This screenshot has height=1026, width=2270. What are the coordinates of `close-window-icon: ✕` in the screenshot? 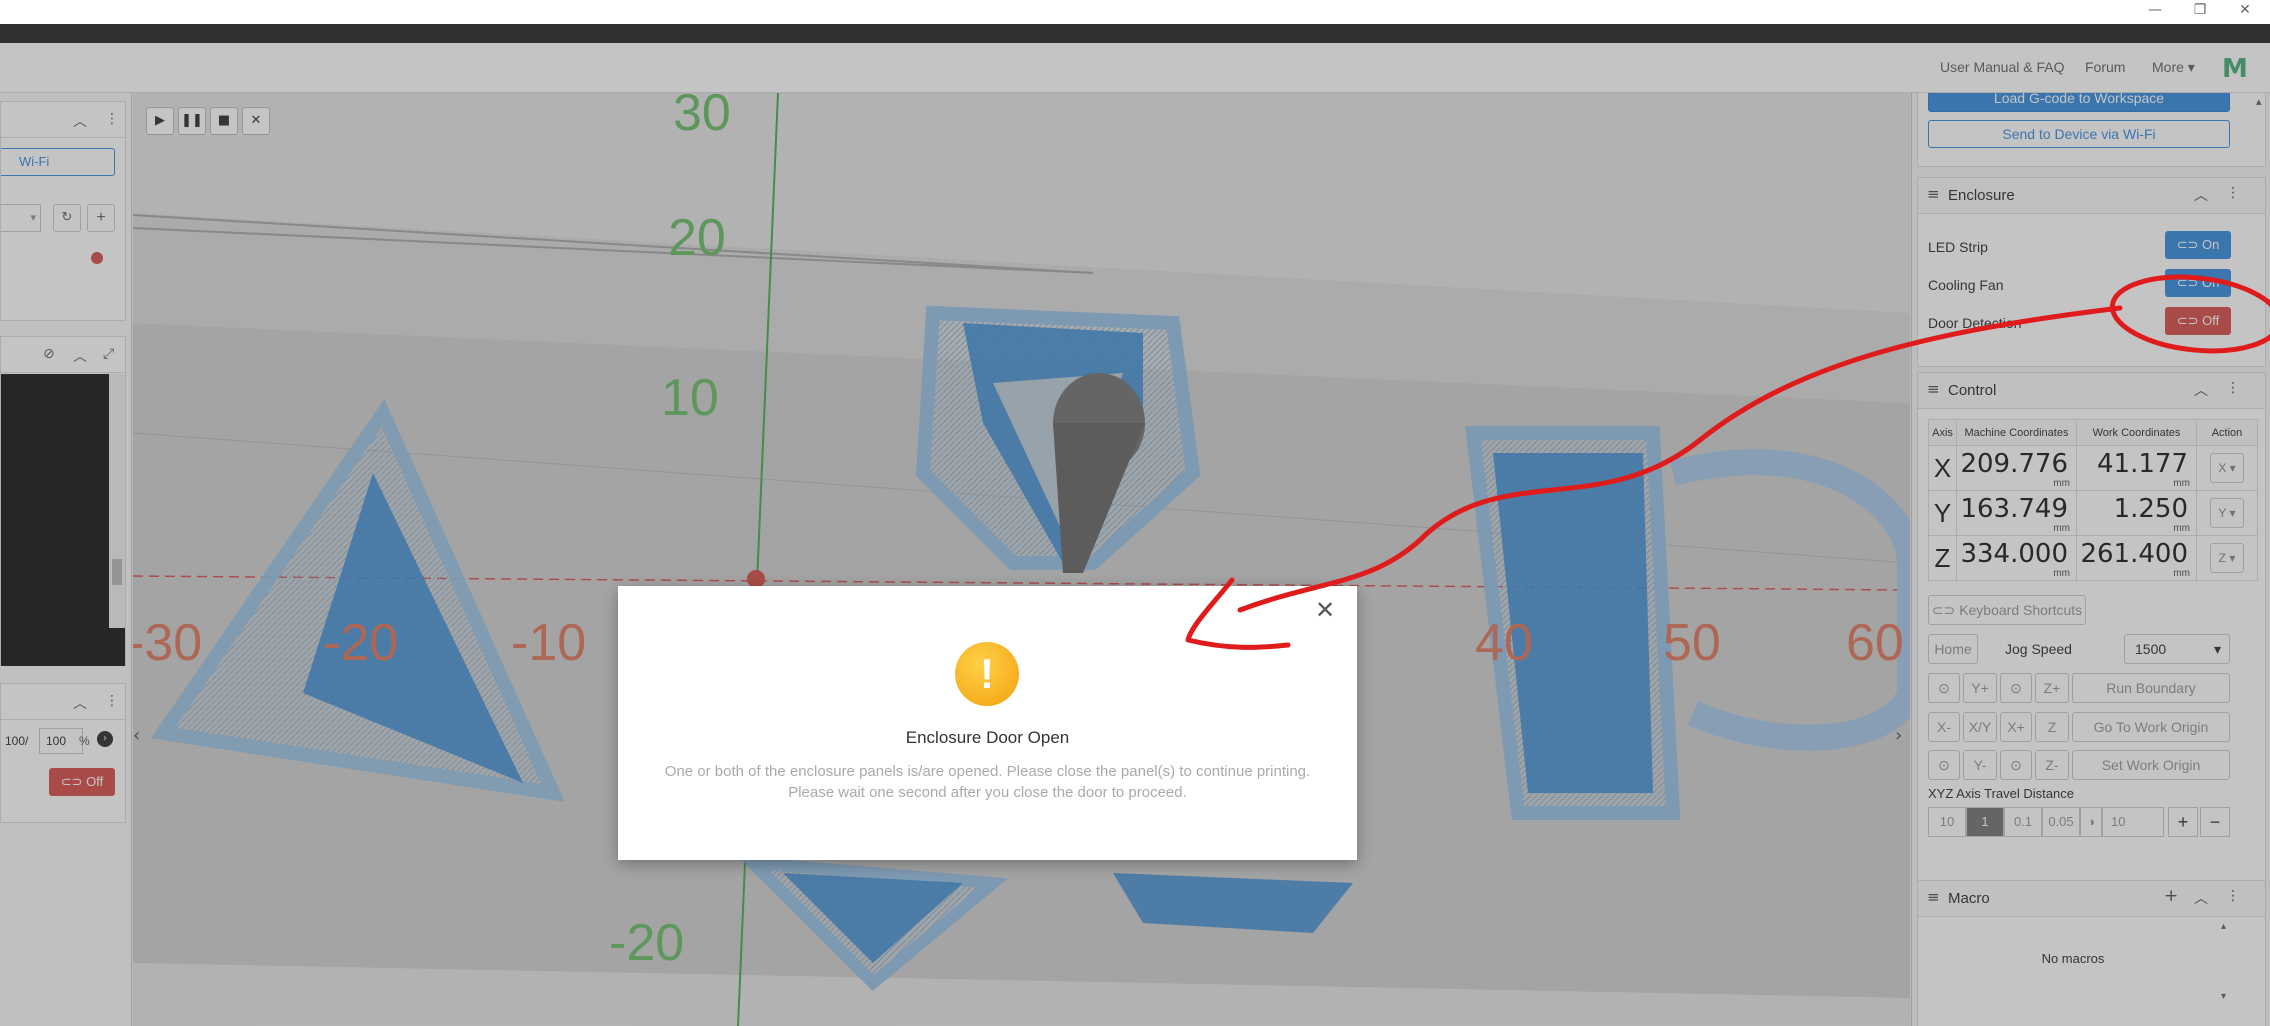 It's located at (2245, 11).